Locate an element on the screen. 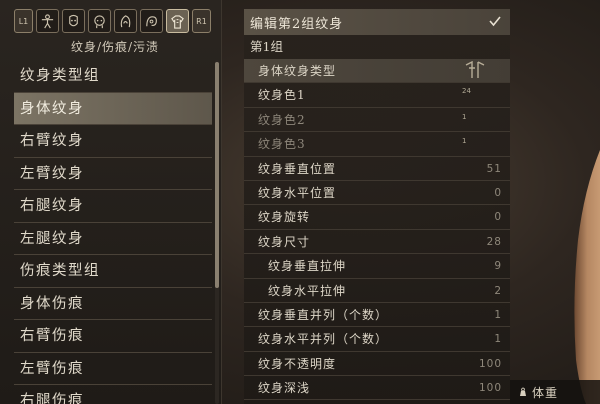 This screenshot has width=600, height=404. row-tattoo-vertical-stretch: 纹身垂直拉伸 9 is located at coordinates (377, 266).